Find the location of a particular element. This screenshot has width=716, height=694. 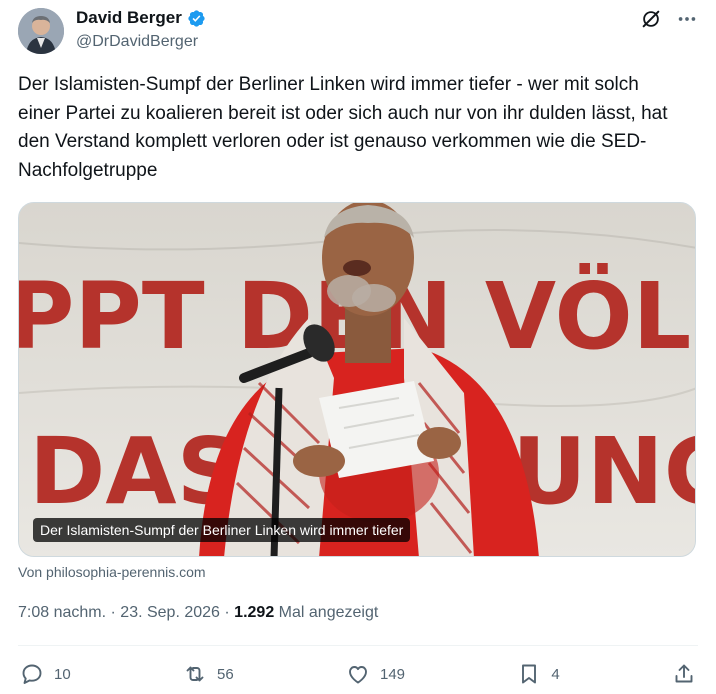

author-handle: @DrDavidBerger is located at coordinates (137, 42).